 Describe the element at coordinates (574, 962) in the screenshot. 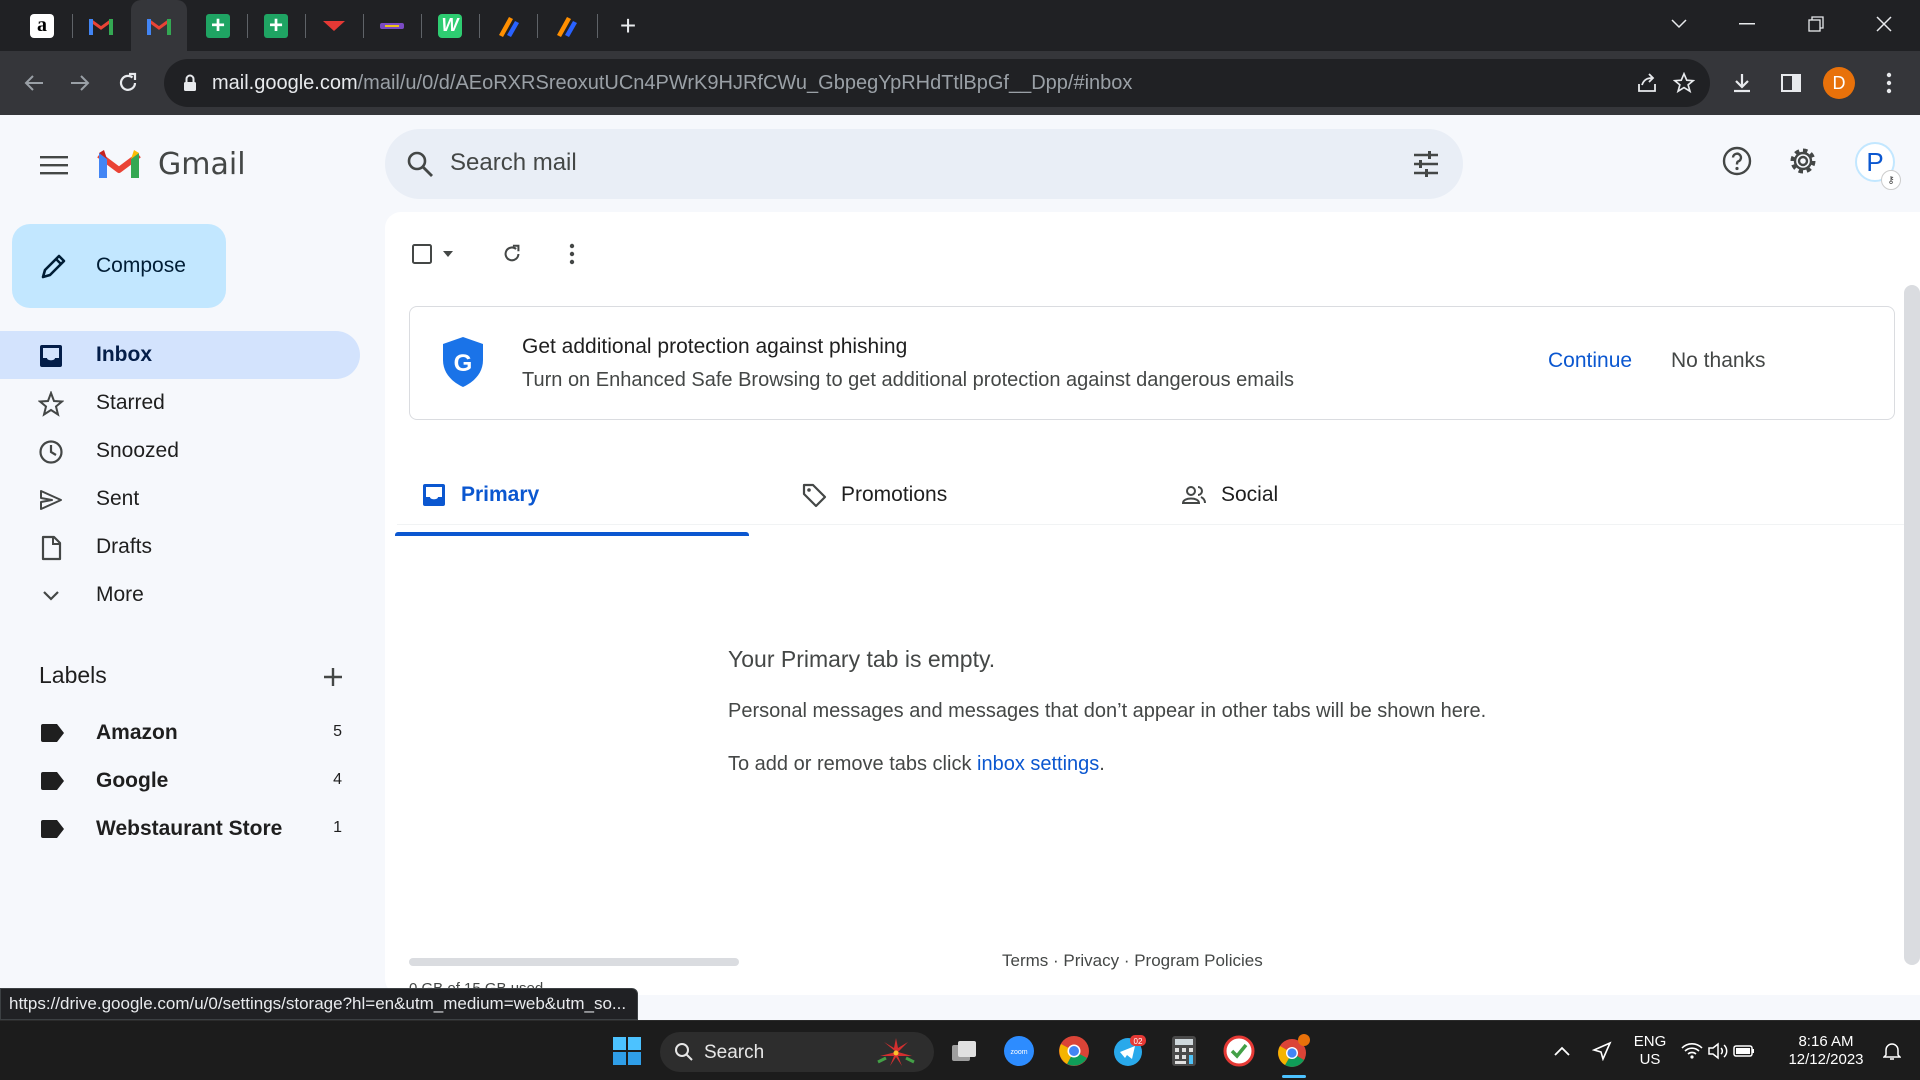

I see `horizontal-scrollbar` at that location.